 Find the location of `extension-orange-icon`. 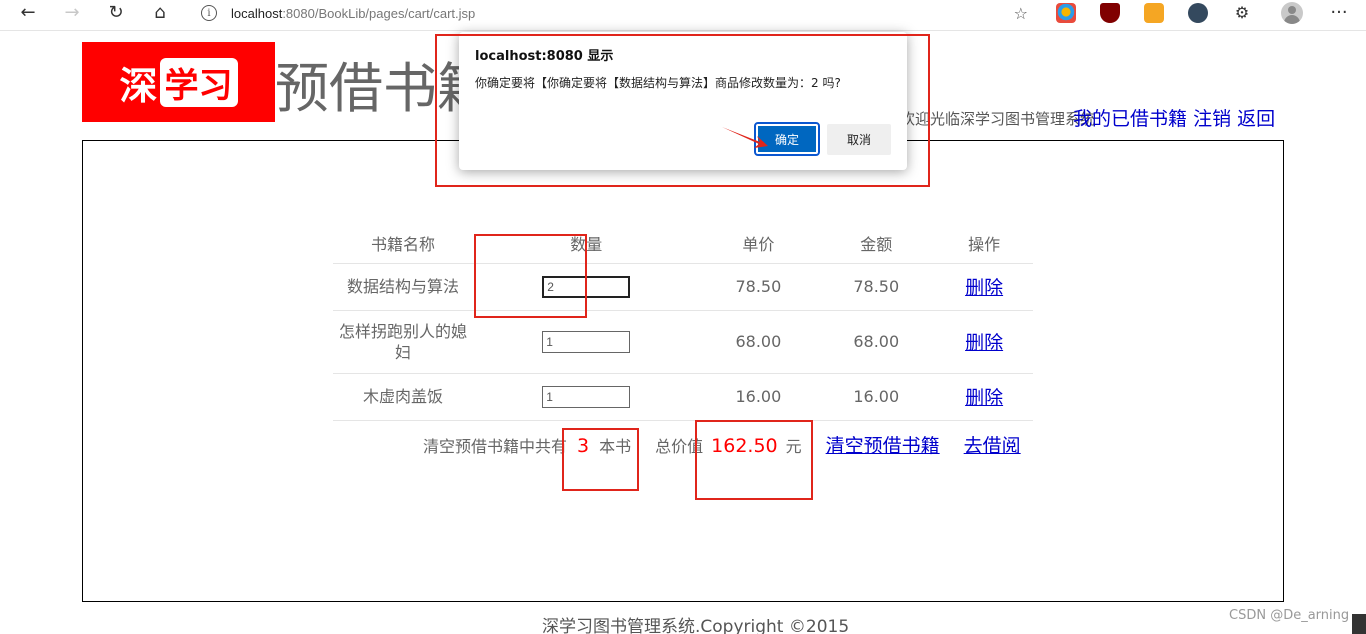

extension-orange-icon is located at coordinates (1154, 13).